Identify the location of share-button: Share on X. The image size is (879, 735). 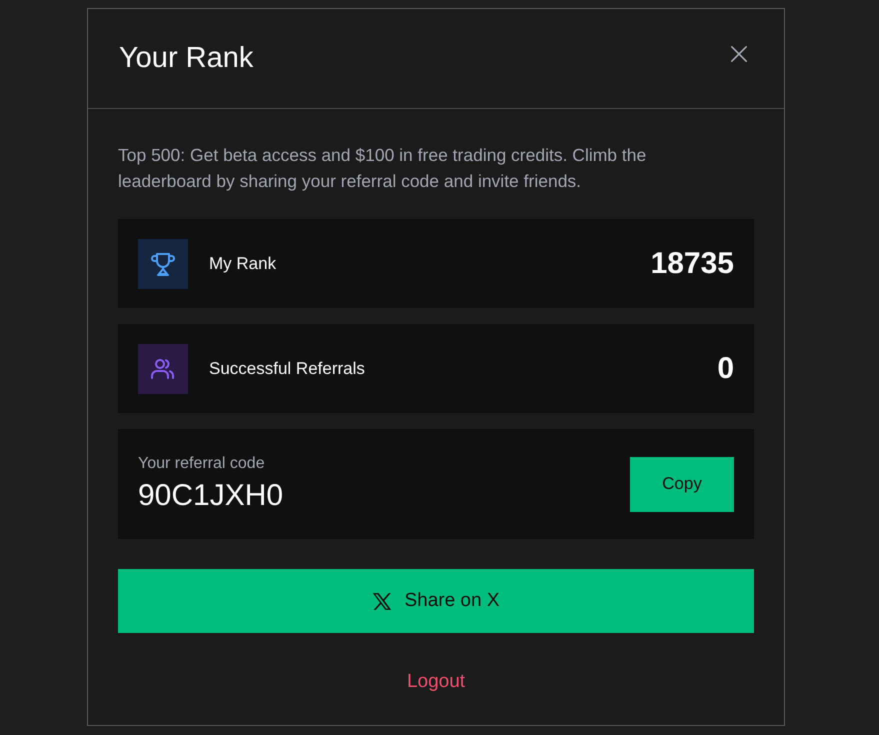
(436, 601).